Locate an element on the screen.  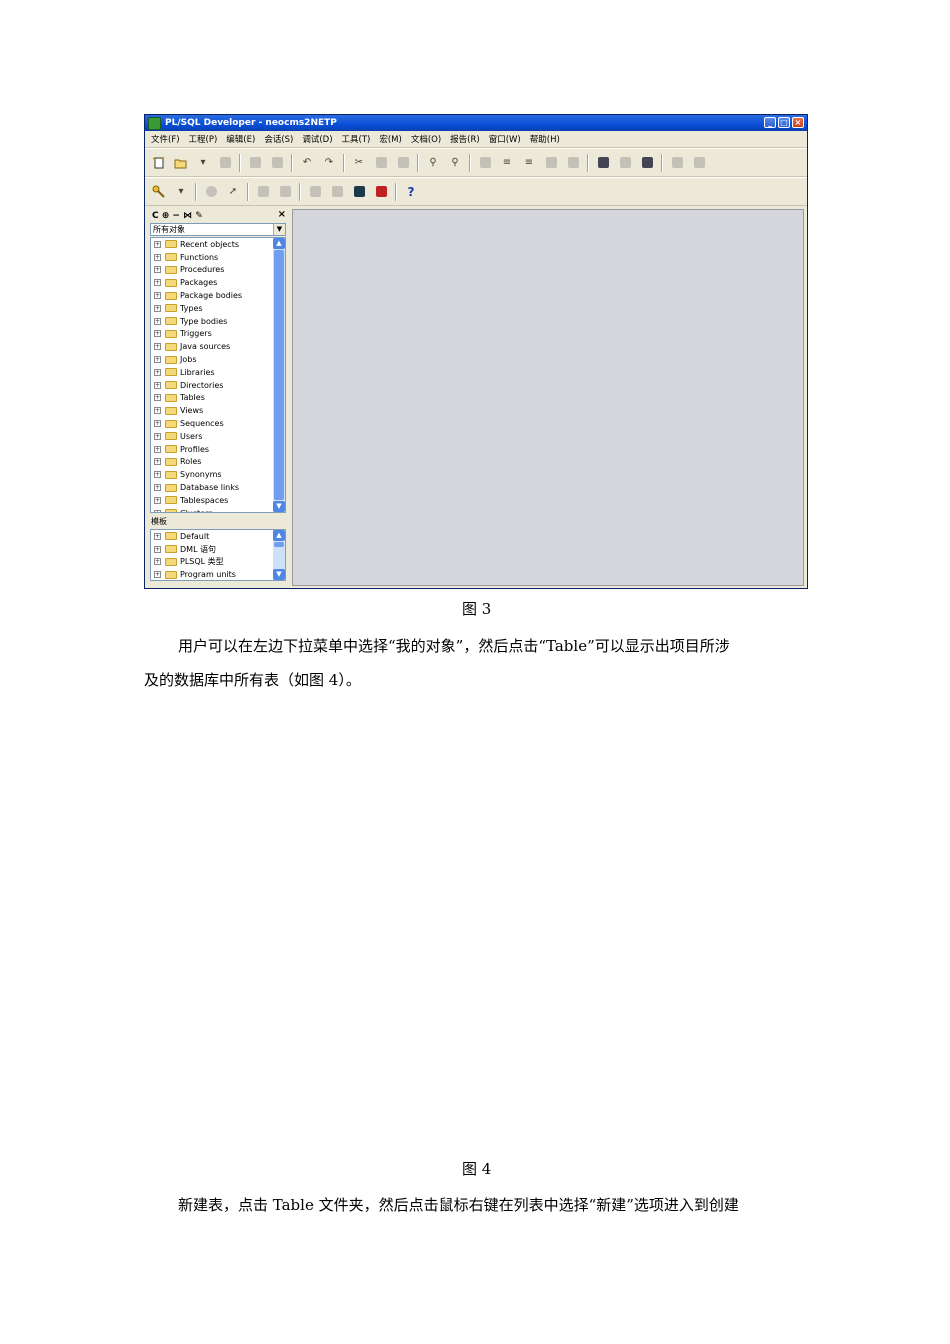
menu-debug: 调试(D) is located at coordinates (317, 139).